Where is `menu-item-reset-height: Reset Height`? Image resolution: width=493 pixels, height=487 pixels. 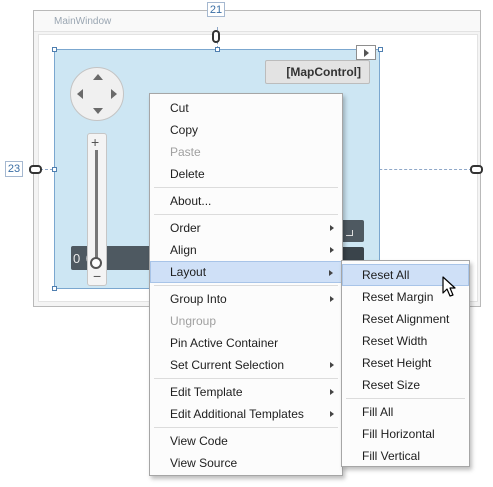 menu-item-reset-height: Reset Height is located at coordinates (405, 363).